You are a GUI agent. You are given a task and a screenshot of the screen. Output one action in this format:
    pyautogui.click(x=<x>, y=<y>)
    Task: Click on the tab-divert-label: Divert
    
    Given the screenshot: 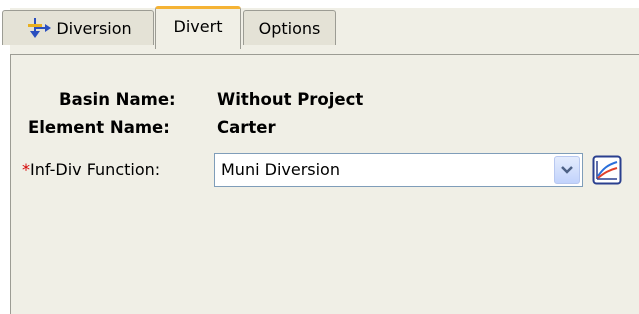 What is the action you would take?
    pyautogui.click(x=198, y=26)
    